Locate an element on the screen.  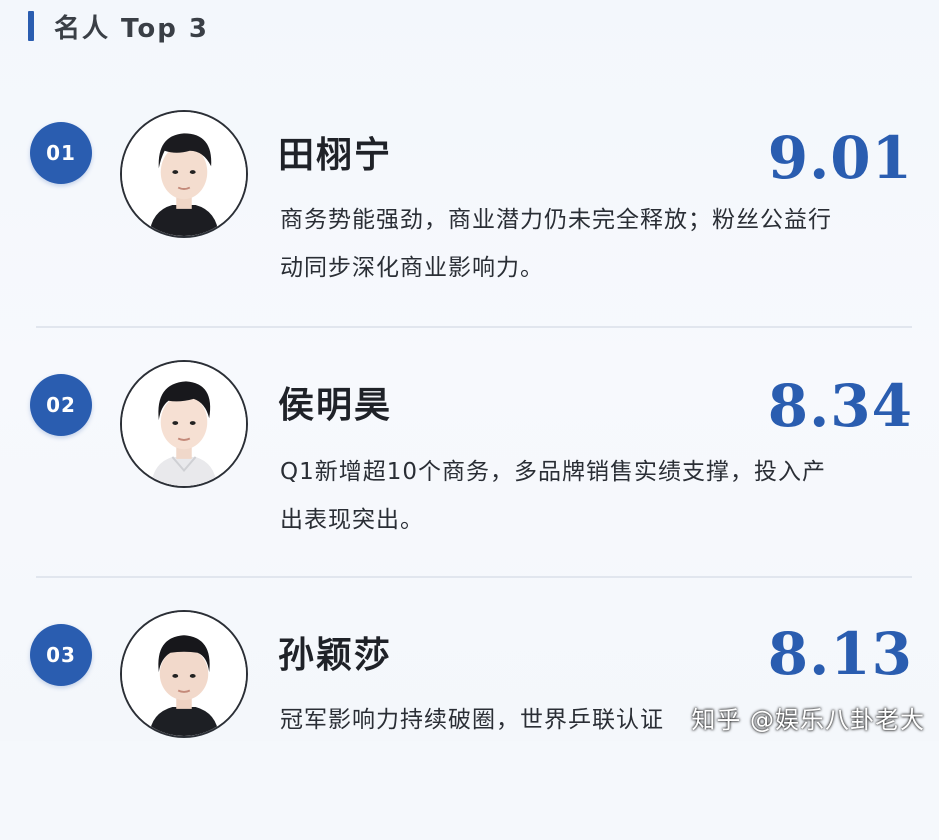
celebrity-score: 8.13 is located at coordinates (840, 654).